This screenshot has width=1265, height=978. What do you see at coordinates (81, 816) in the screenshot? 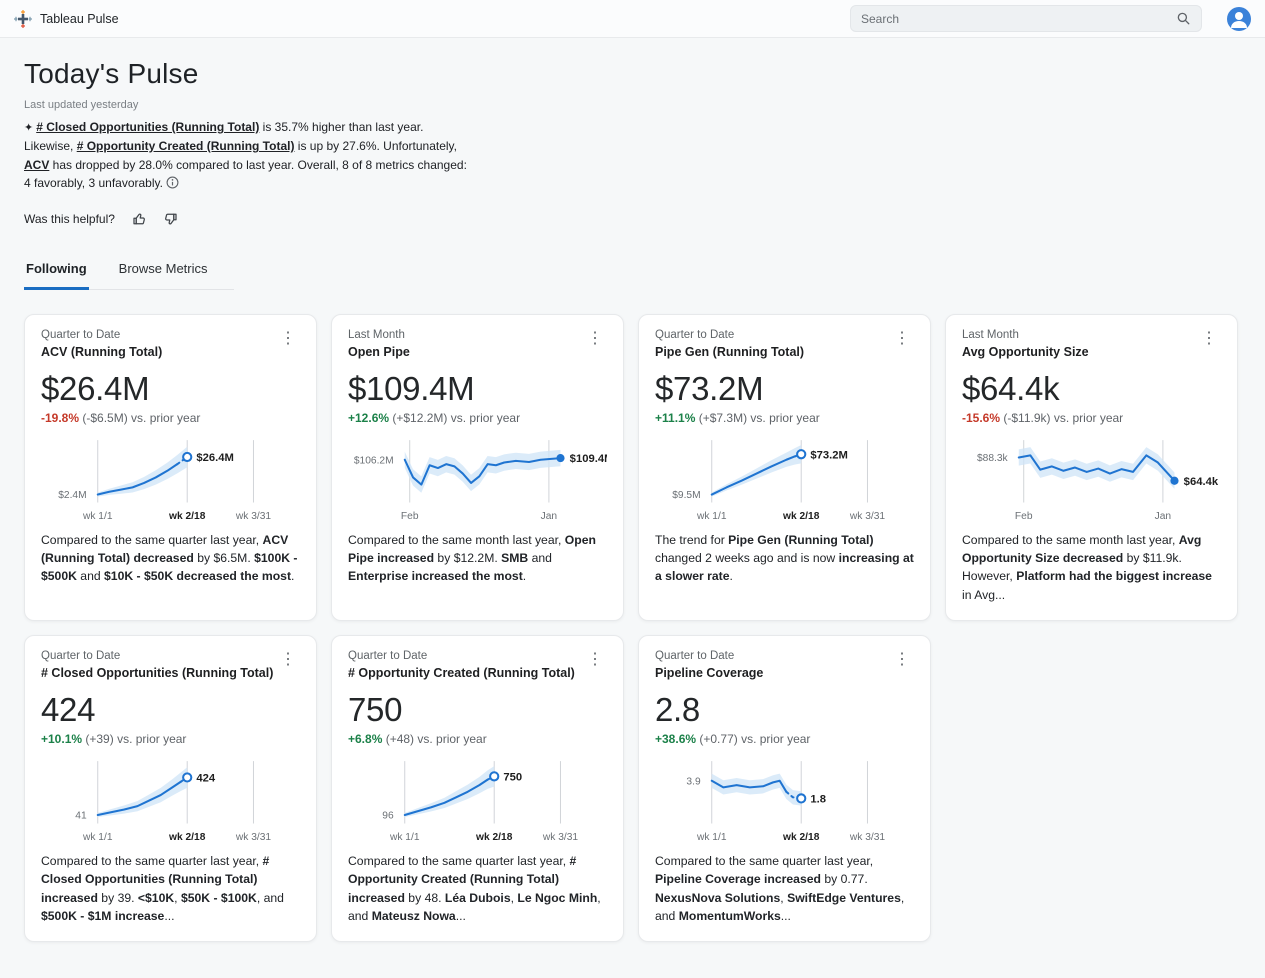
I see `svg-text: 41` at bounding box center [81, 816].